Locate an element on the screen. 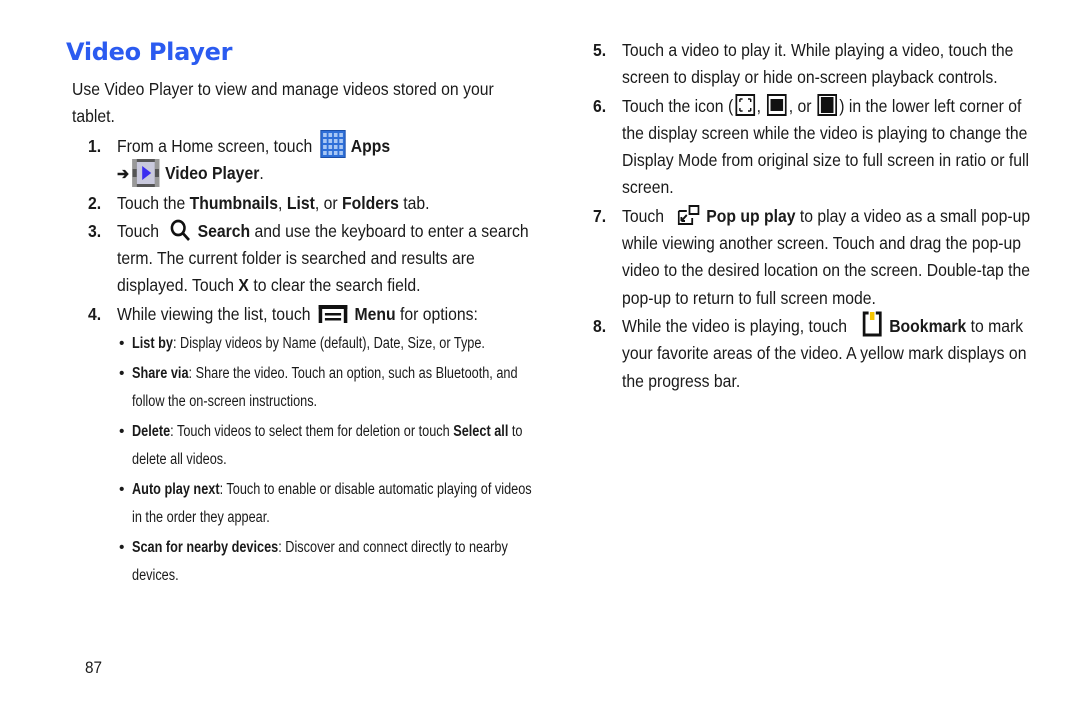 The image size is (1080, 720). step-number: 6. is located at coordinates (600, 105).